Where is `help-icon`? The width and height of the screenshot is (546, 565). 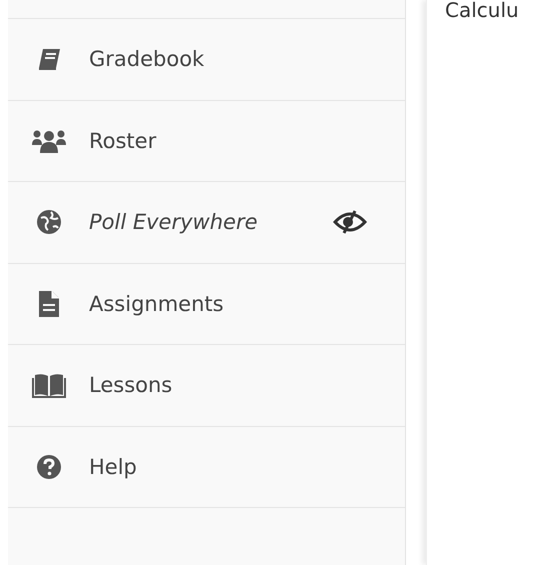 help-icon is located at coordinates (49, 467).